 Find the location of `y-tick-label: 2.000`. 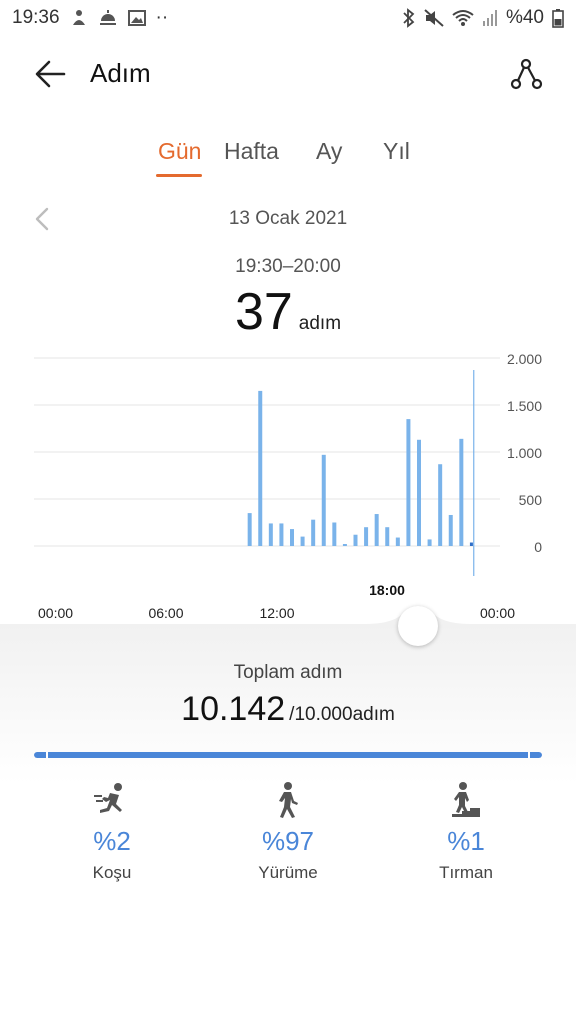

y-tick-label: 2.000 is located at coordinates (524, 359).